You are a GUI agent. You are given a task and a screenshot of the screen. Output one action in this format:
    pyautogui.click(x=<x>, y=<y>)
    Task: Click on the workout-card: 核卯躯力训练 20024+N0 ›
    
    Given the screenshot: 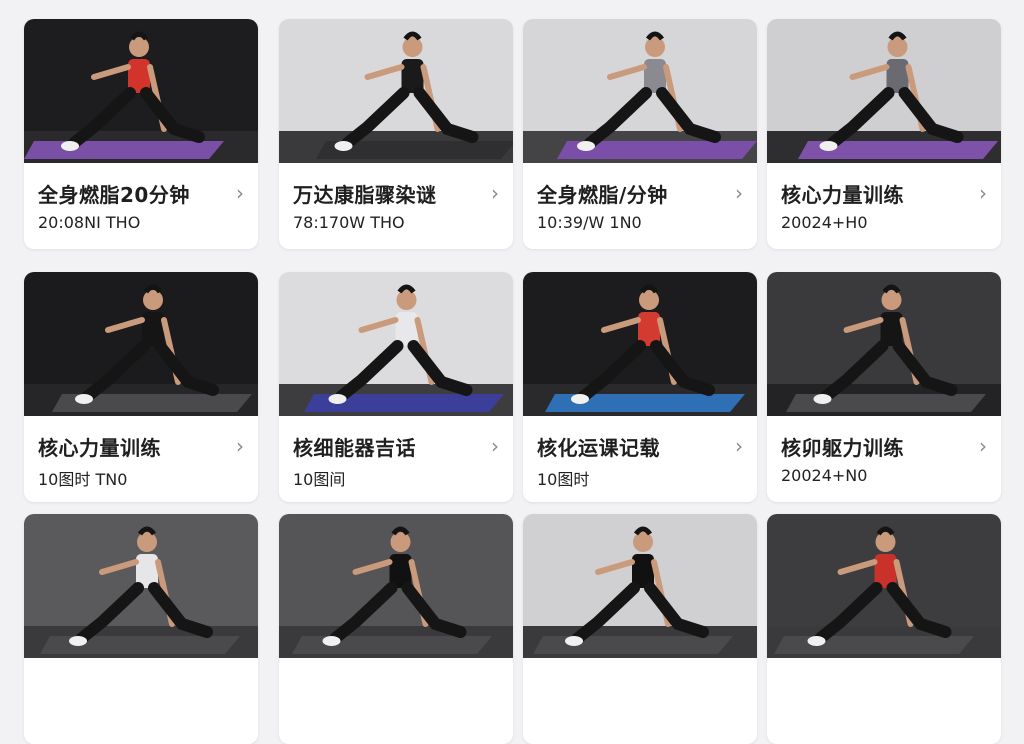 What is the action you would take?
    pyautogui.click(x=884, y=387)
    